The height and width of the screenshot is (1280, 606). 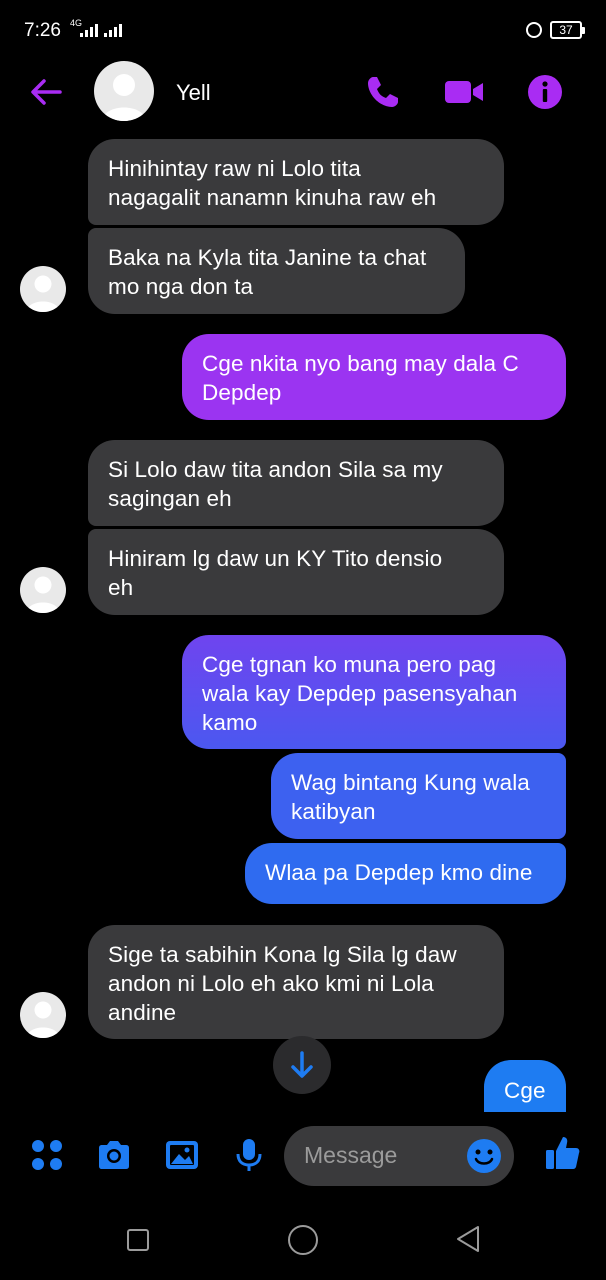 What do you see at coordinates (193, 93) in the screenshot?
I see `contact-name: Yell` at bounding box center [193, 93].